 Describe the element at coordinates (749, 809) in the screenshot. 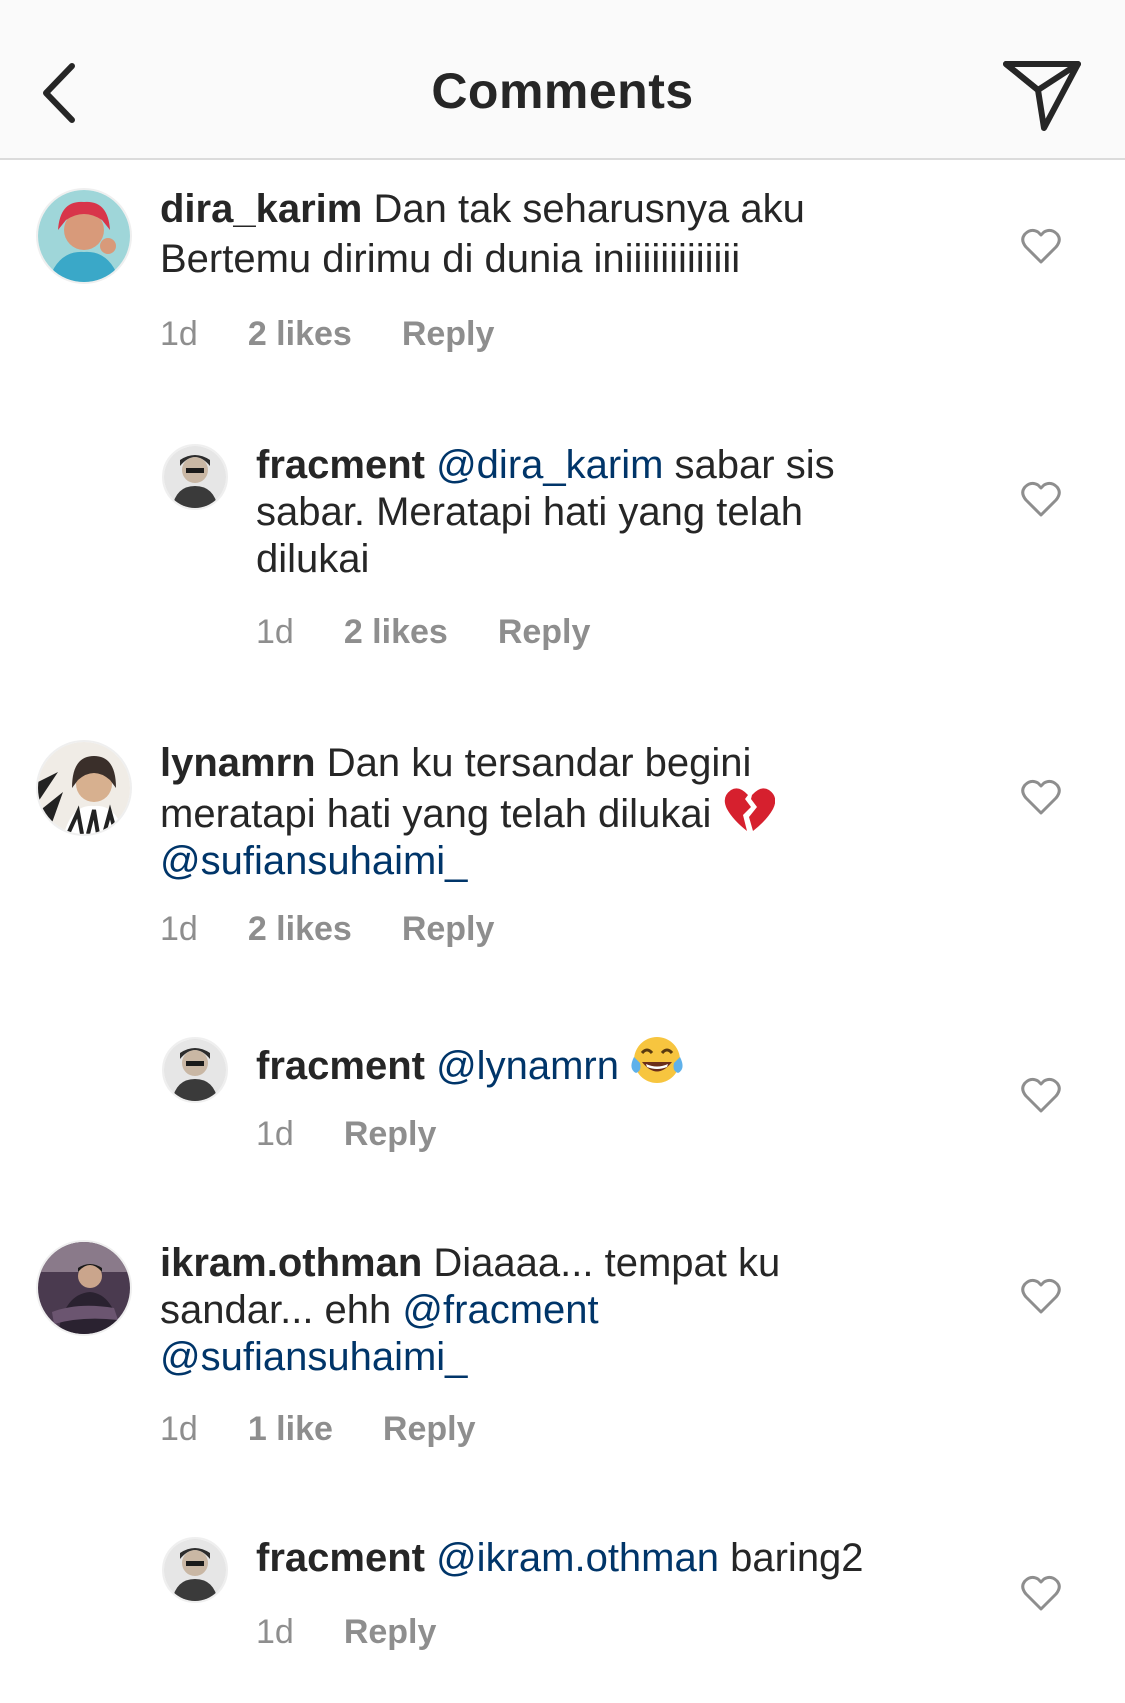

I see `broken-heart-icon` at that location.